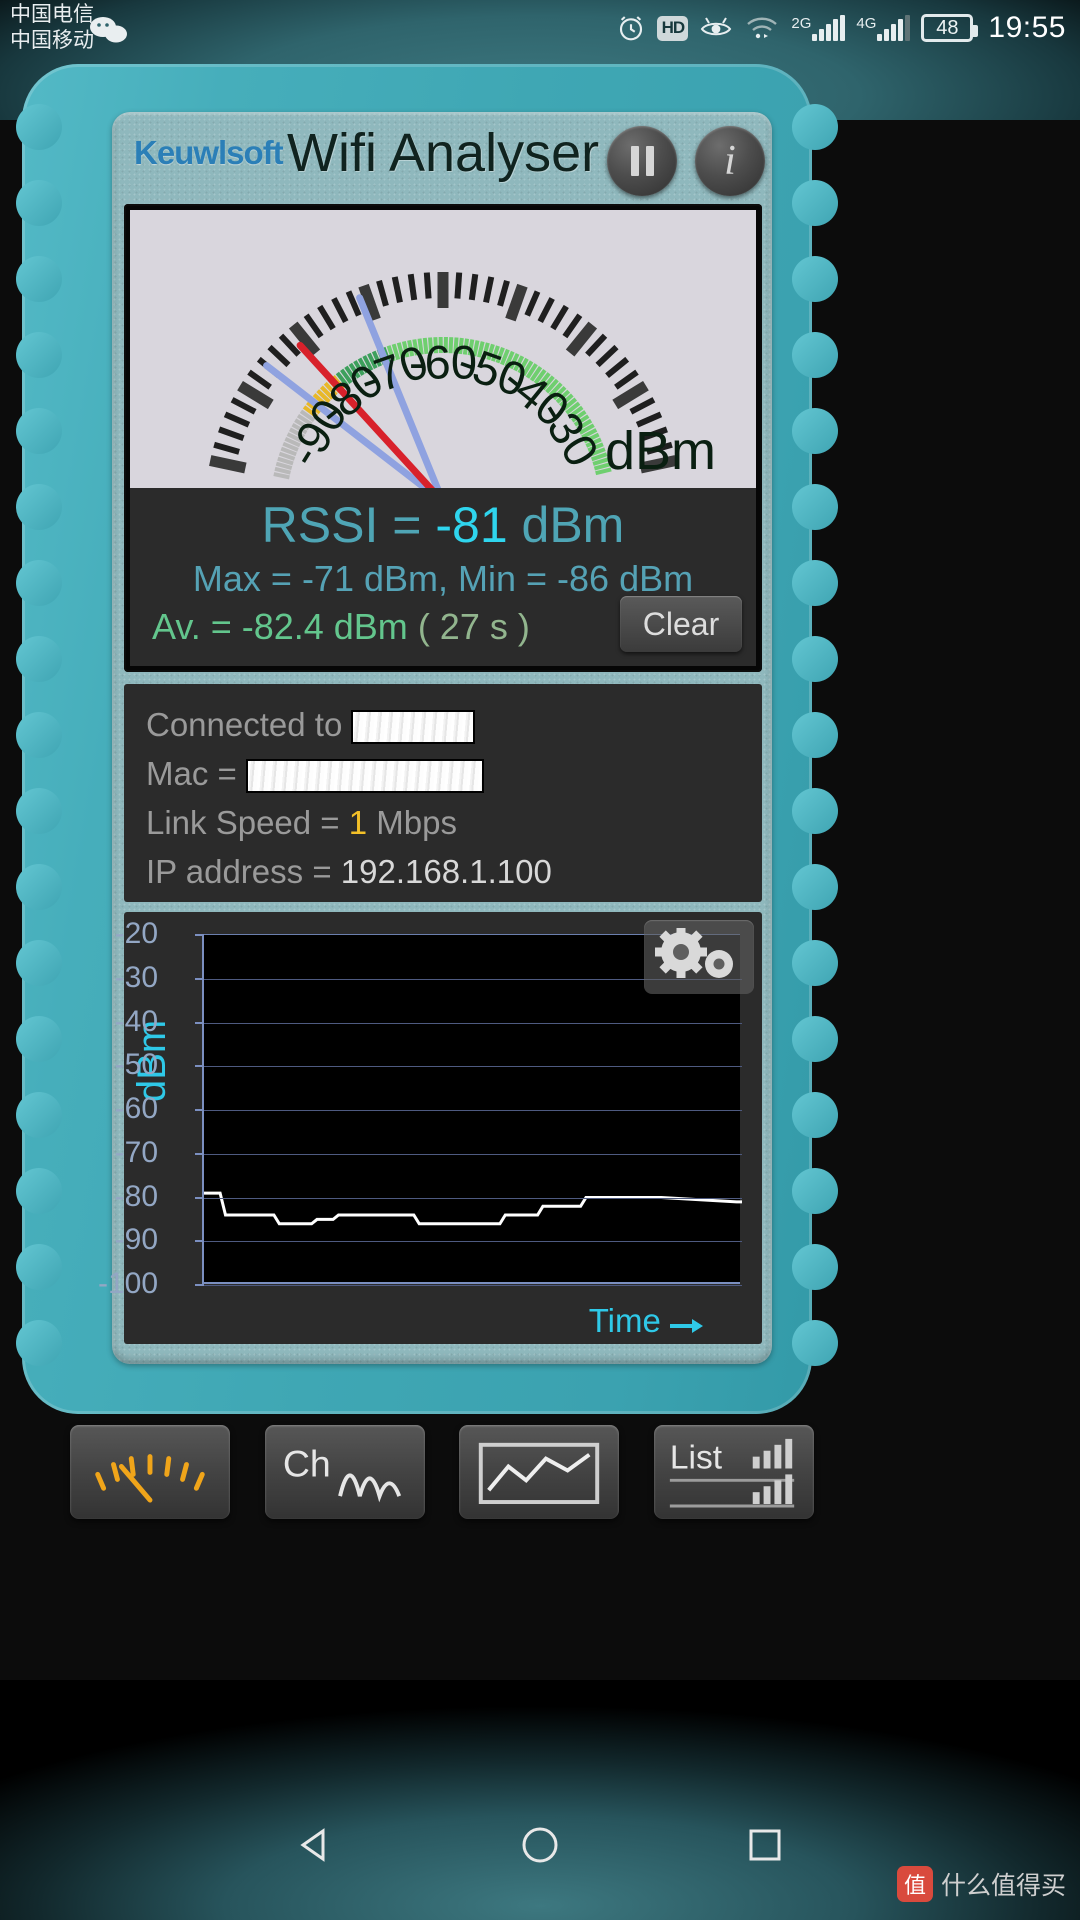  Describe the element at coordinates (136, 1152) in the screenshot. I see `y-tick--70: -70` at that location.